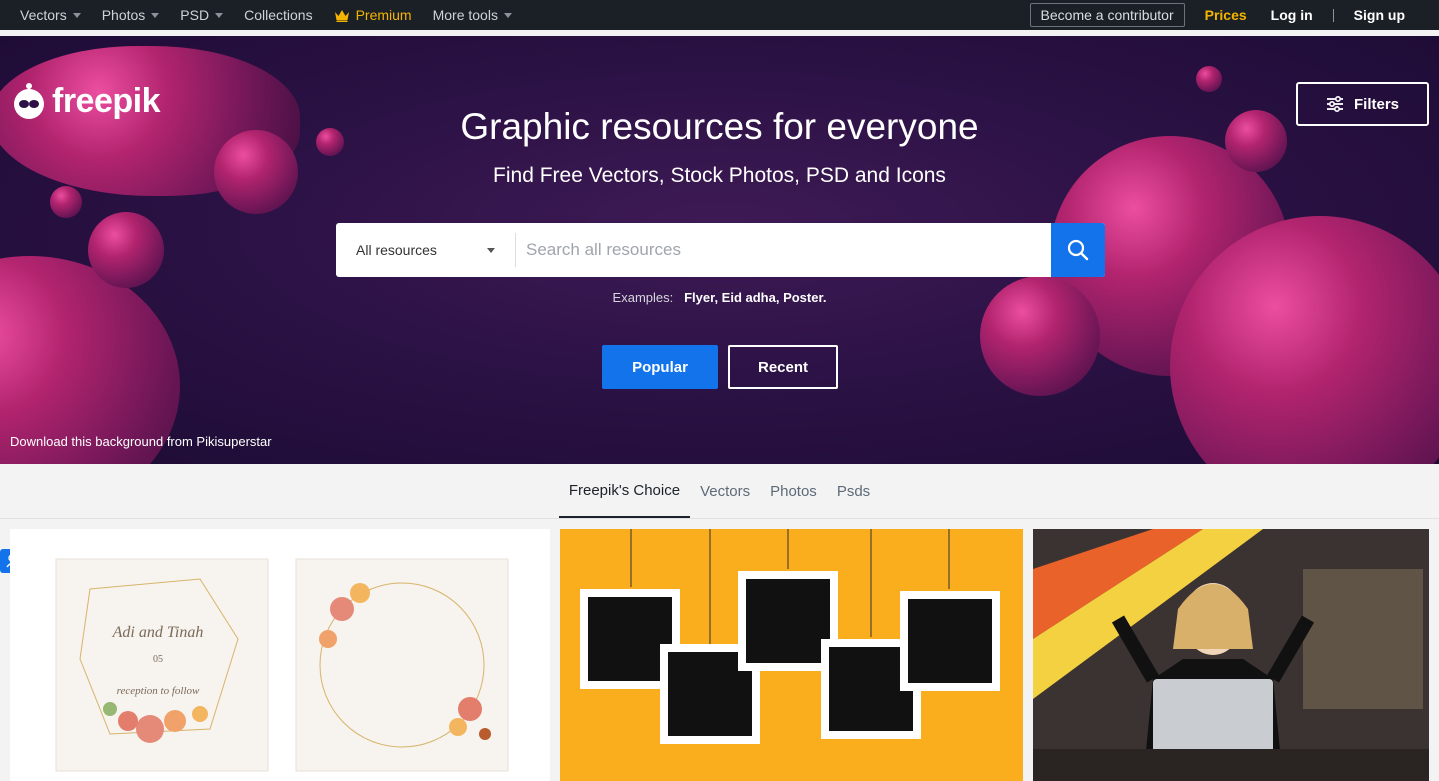 The height and width of the screenshot is (781, 1439). I want to click on happy-woman-laptop-photo, so click(1231, 655).